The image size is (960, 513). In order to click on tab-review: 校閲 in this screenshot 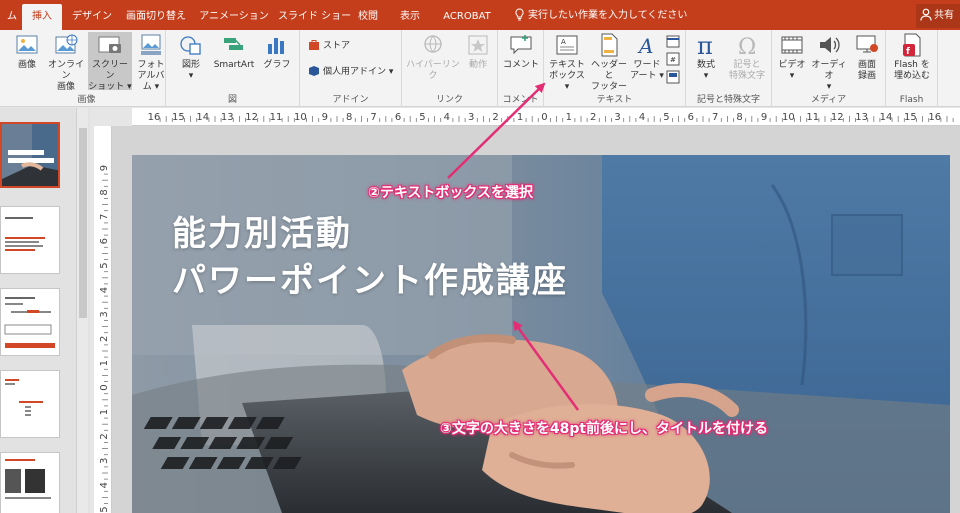, I will do `click(368, 17)`.